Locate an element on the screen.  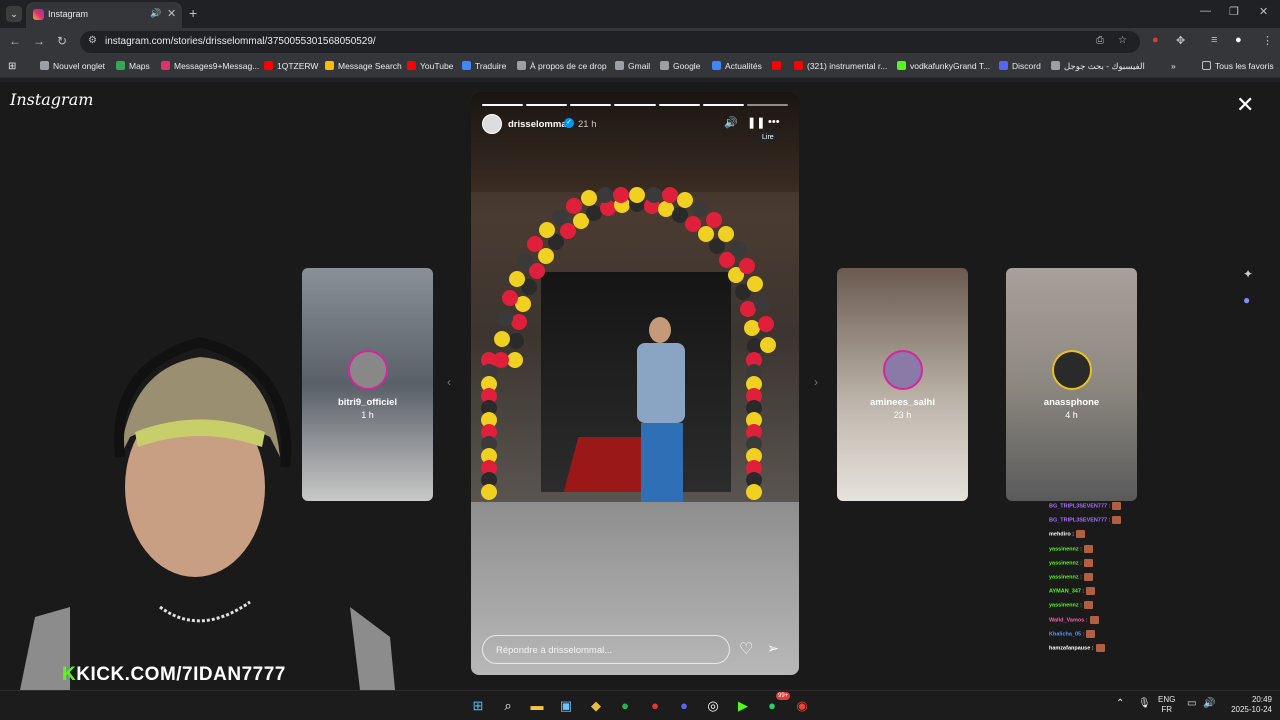
bookmark-item: Google is located at coordinates (680, 66).